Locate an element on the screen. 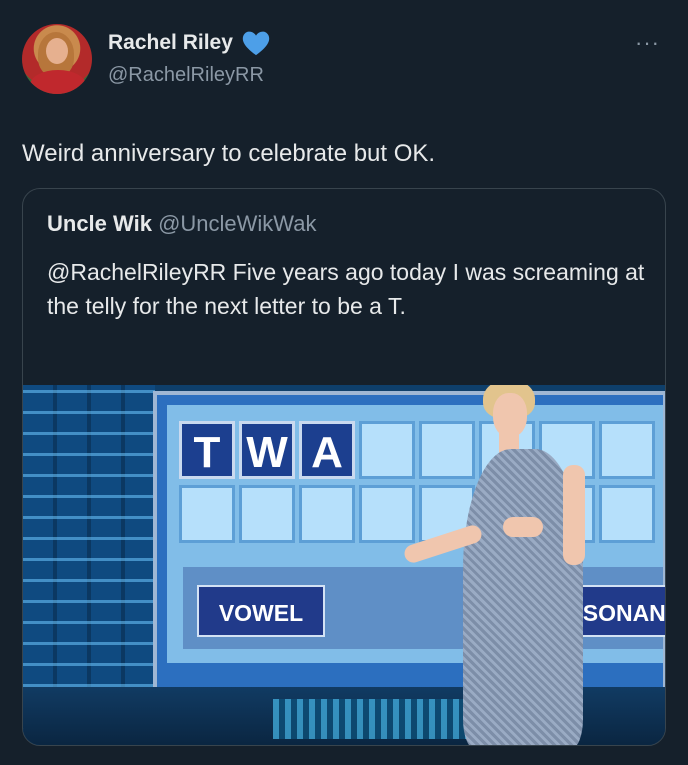 Image resolution: width=688 pixels, height=765 pixels. letter-tile: W is located at coordinates (267, 450).